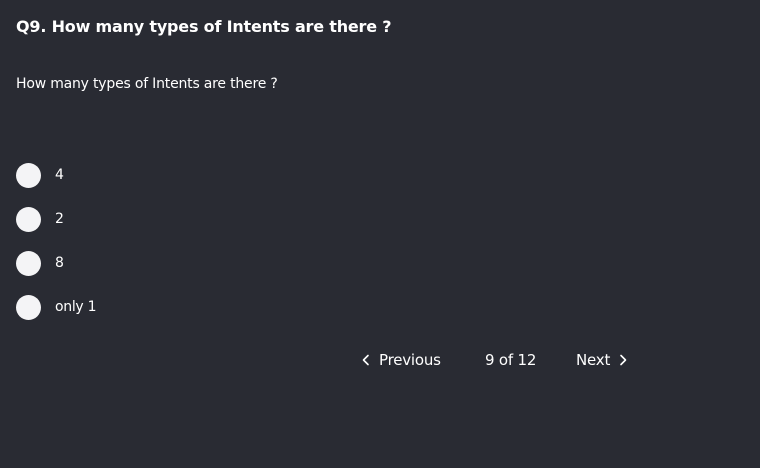 The image size is (760, 468). I want to click on option-label: 8, so click(59, 263).